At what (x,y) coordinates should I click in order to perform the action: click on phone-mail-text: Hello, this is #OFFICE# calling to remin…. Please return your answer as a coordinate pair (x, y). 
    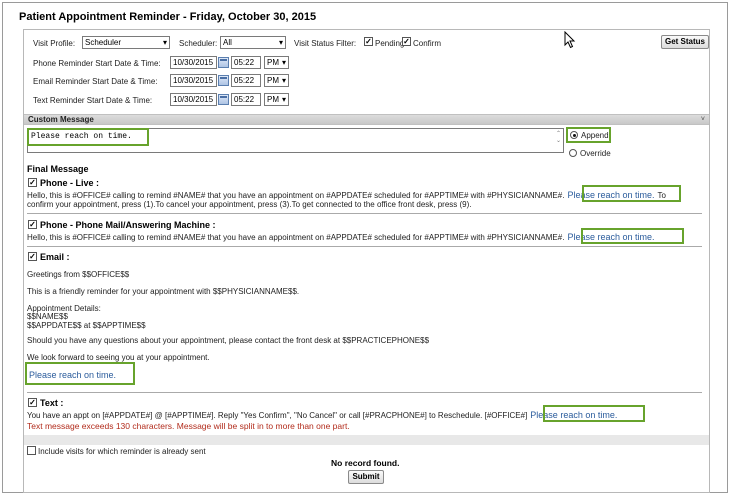
    Looking at the image, I should click on (296, 237).